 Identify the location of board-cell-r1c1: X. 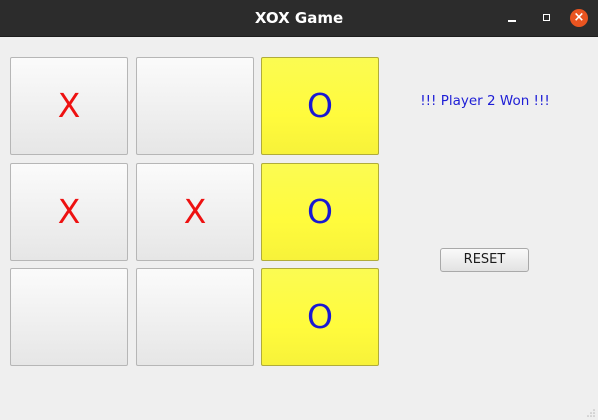
(69, 106).